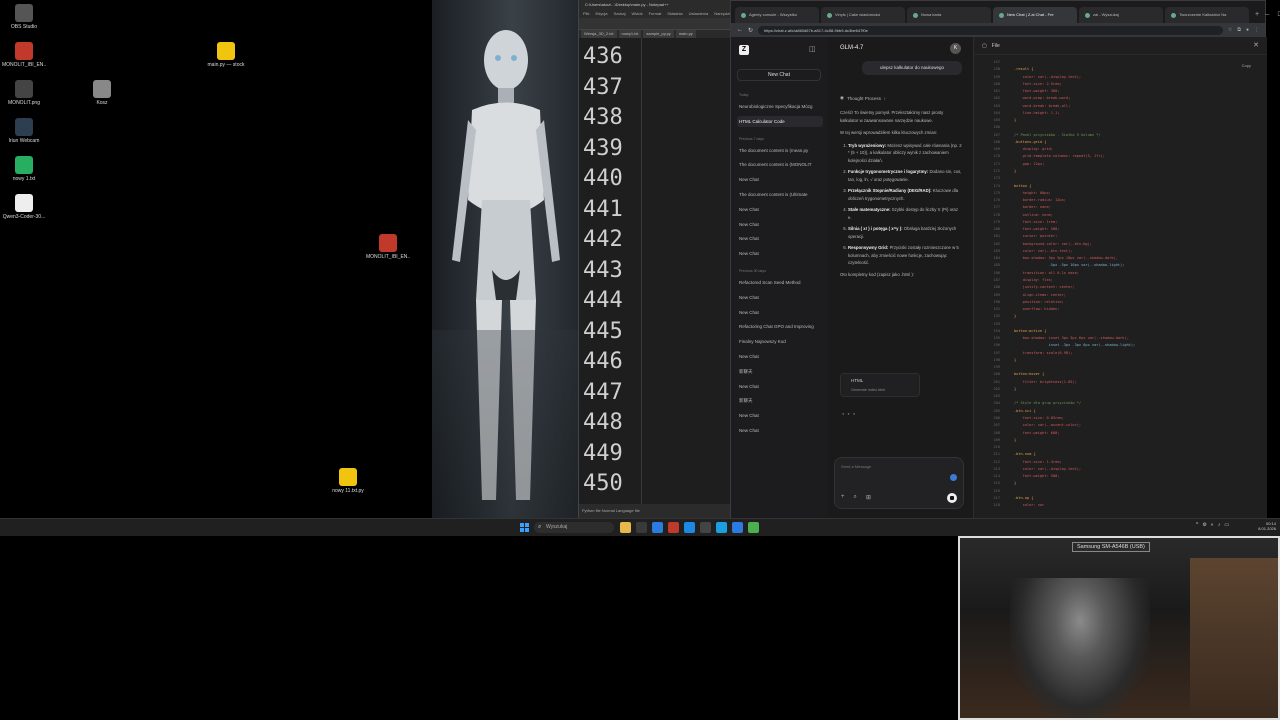 The image size is (1280, 720). I want to click on desktop-icon: OBS Studio, so click(24, 17).